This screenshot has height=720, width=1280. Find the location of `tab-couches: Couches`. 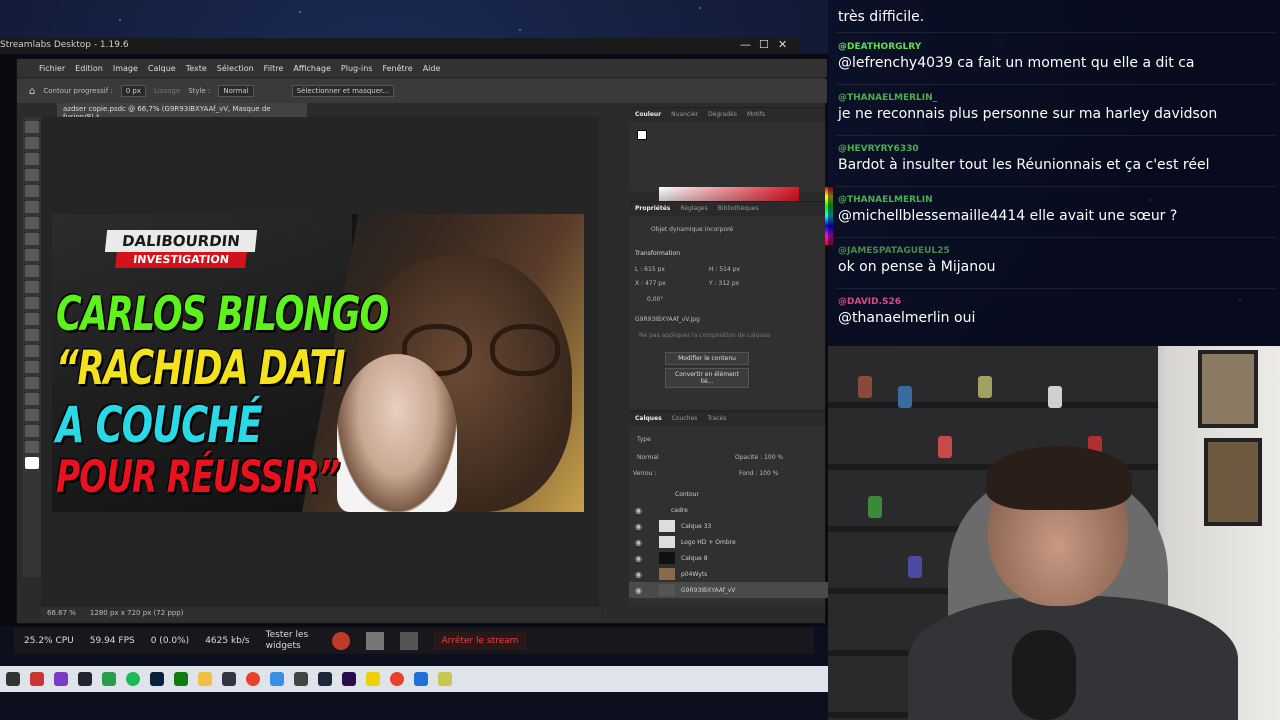

tab-couches: Couches is located at coordinates (685, 419).